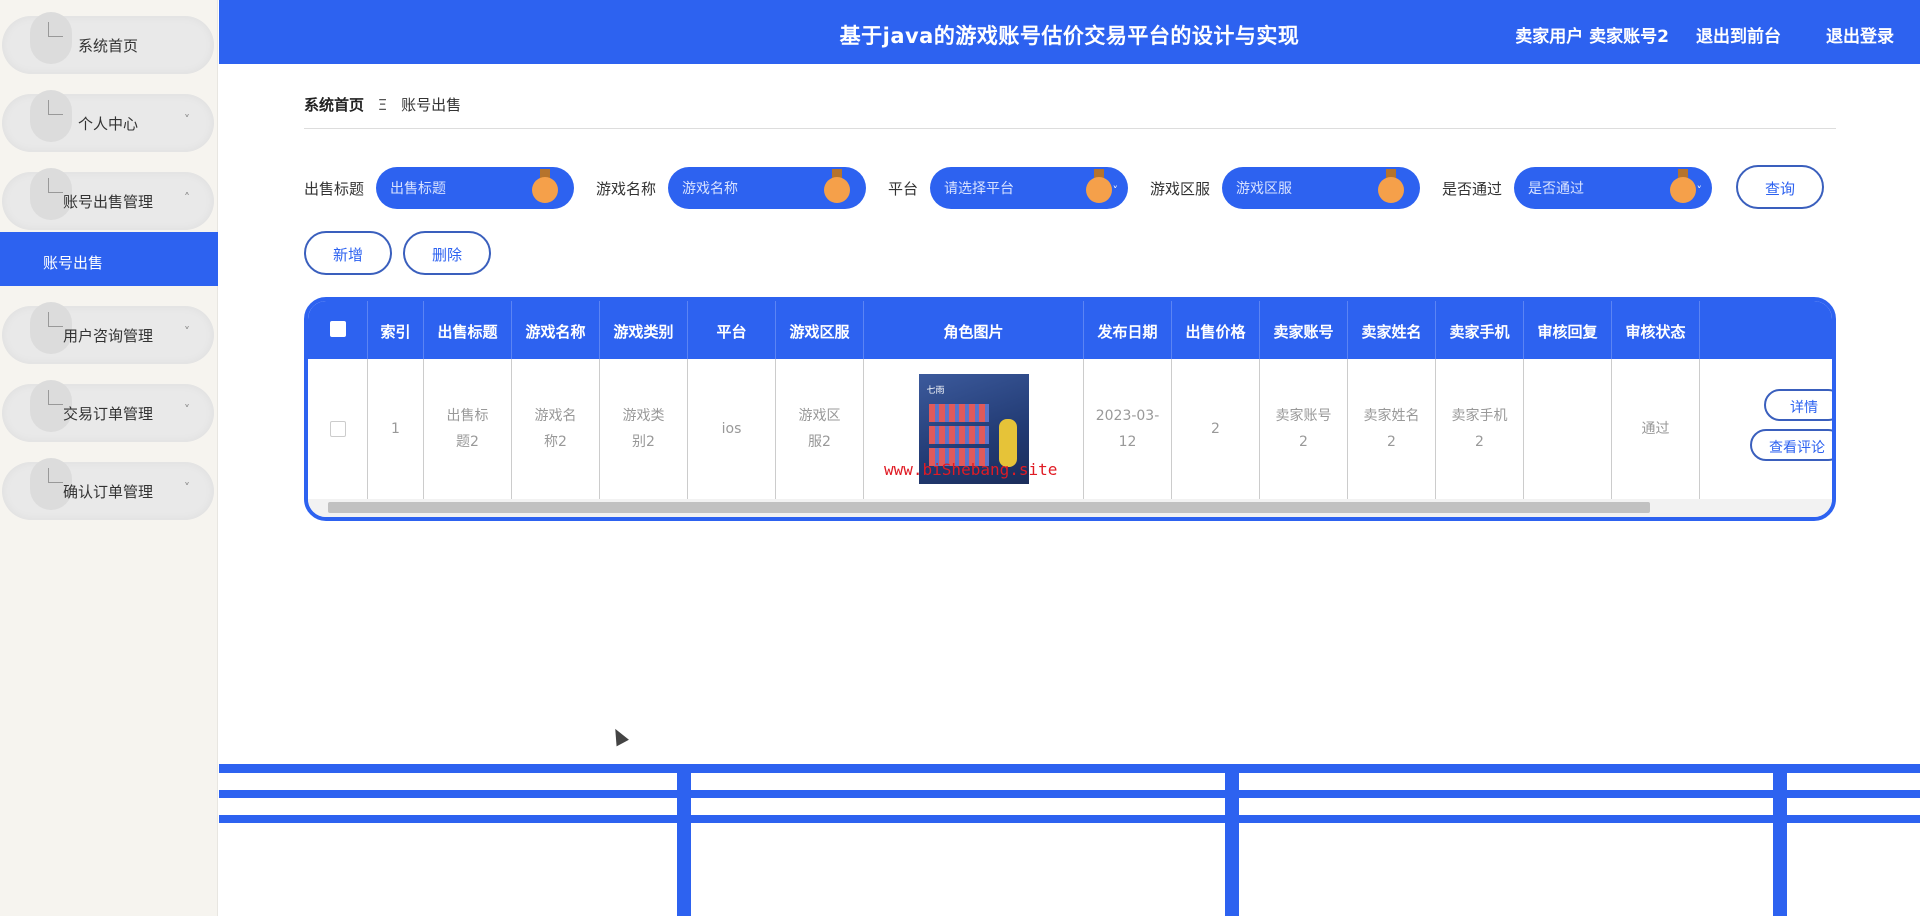 The height and width of the screenshot is (916, 1920). I want to click on detail-button: 详情, so click(1798, 405).